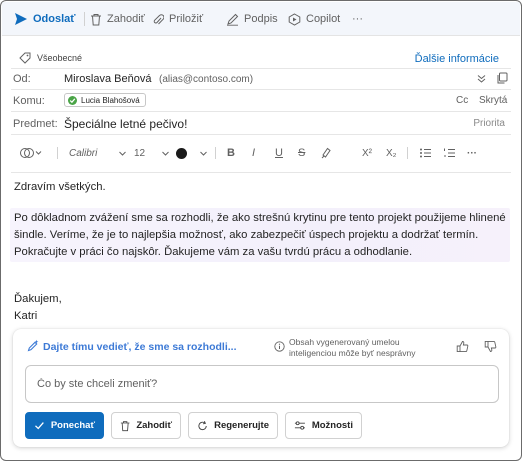 Image resolution: width=522 pixels, height=461 pixels. What do you see at coordinates (186, 19) in the screenshot?
I see `attach-label: Priložiť` at bounding box center [186, 19].